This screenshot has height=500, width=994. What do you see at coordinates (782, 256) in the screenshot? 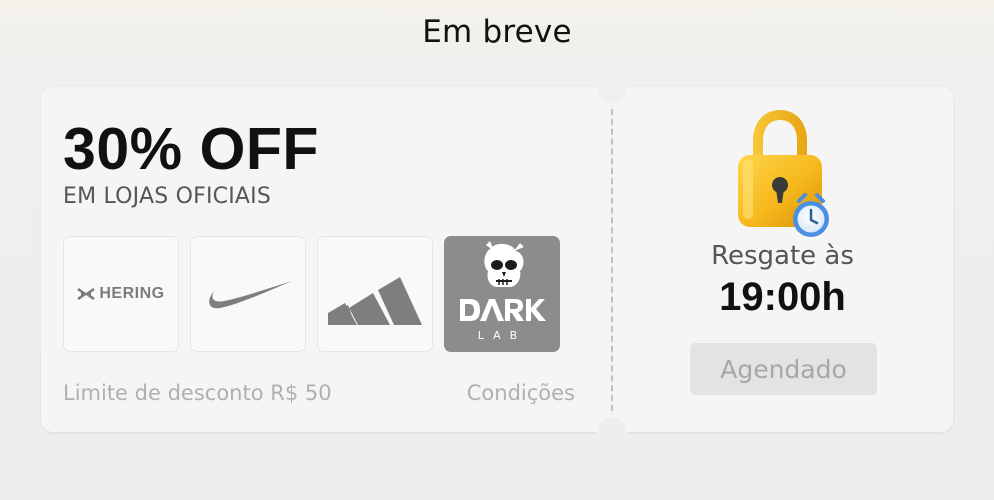
I see `redeem-label: Resgate às` at bounding box center [782, 256].